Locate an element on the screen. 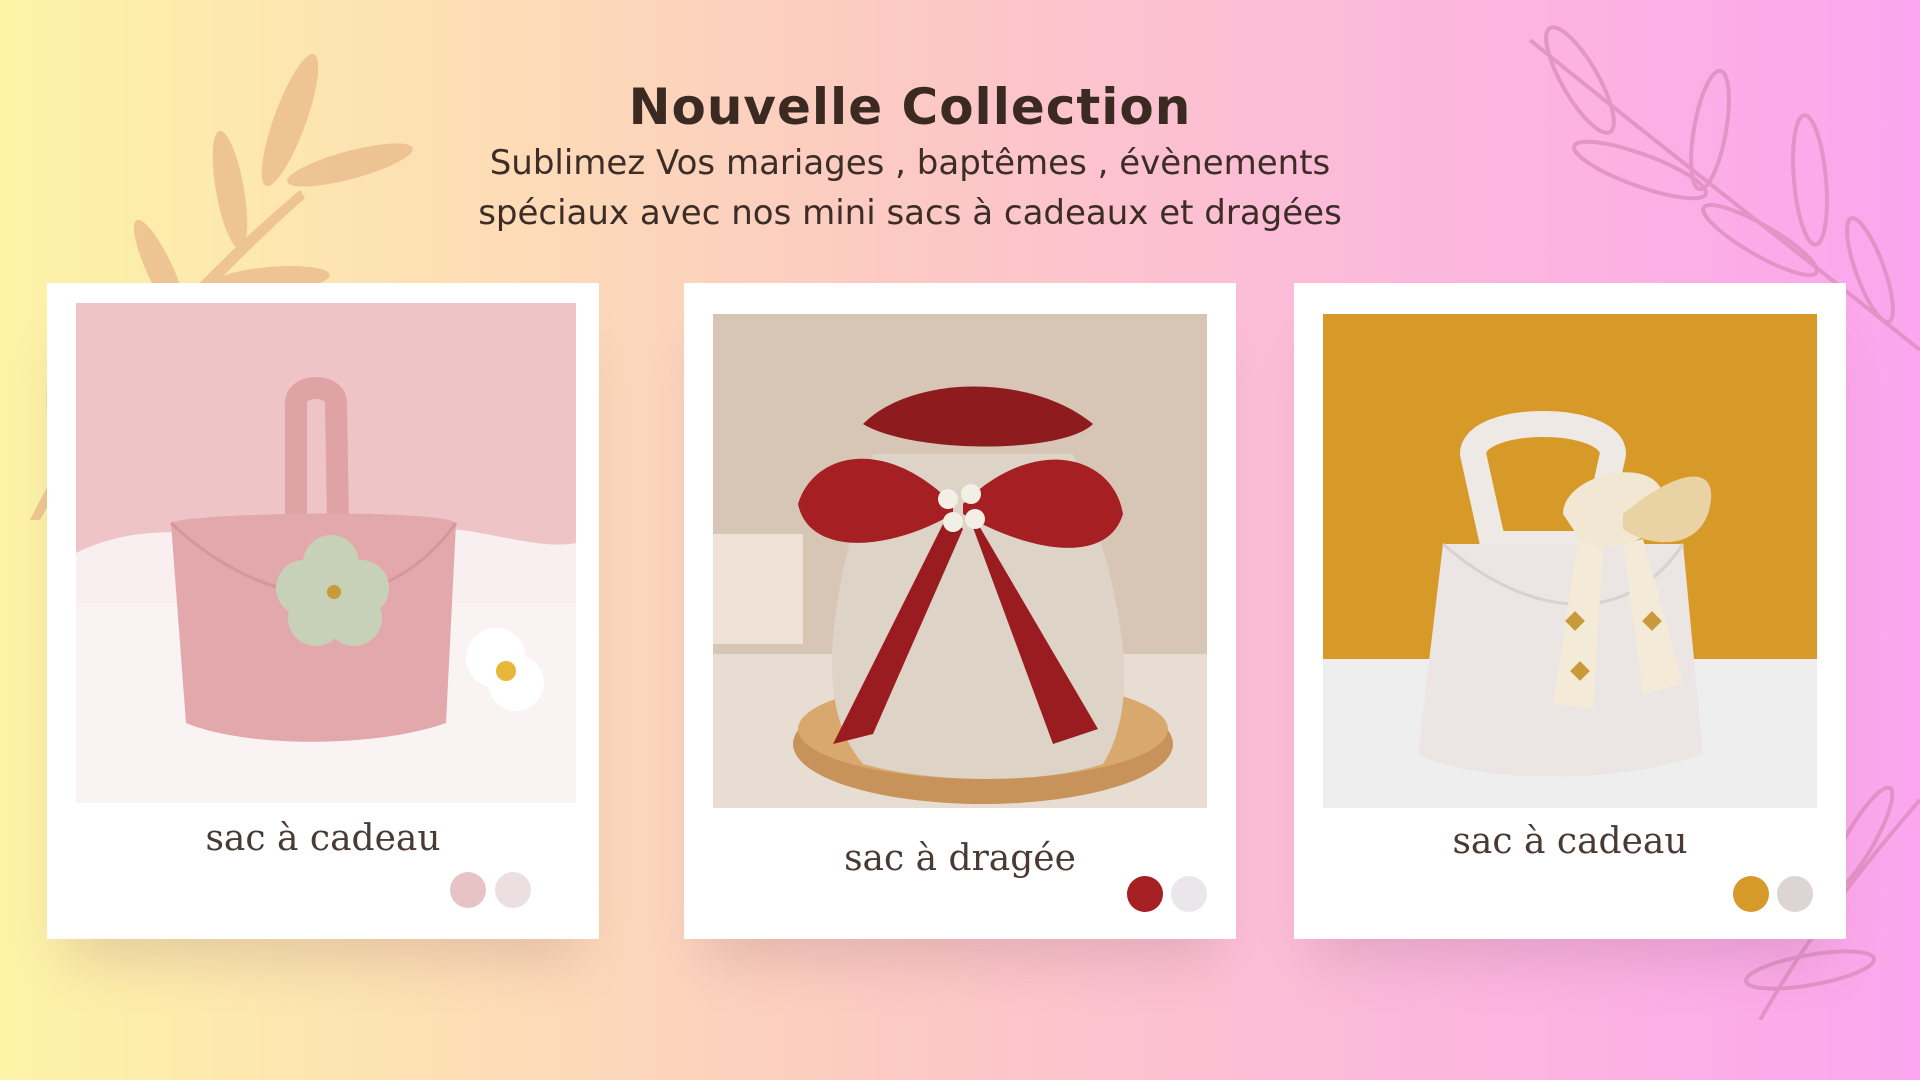  product-name: sac à dragée is located at coordinates (960, 858).